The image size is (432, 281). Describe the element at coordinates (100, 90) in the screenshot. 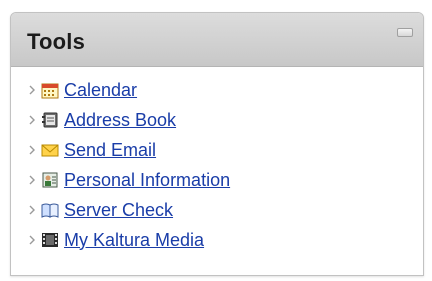

I see `calendar-link: Calendar` at that location.